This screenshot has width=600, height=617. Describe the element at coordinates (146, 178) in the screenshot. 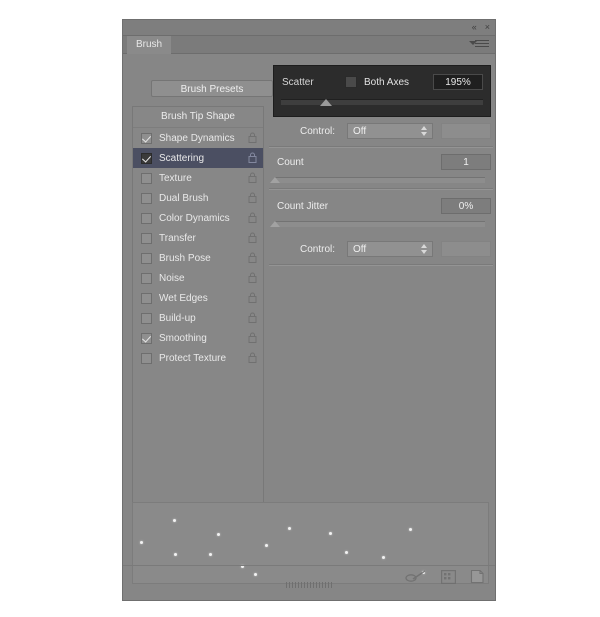

I see `checkbox-texture` at that location.